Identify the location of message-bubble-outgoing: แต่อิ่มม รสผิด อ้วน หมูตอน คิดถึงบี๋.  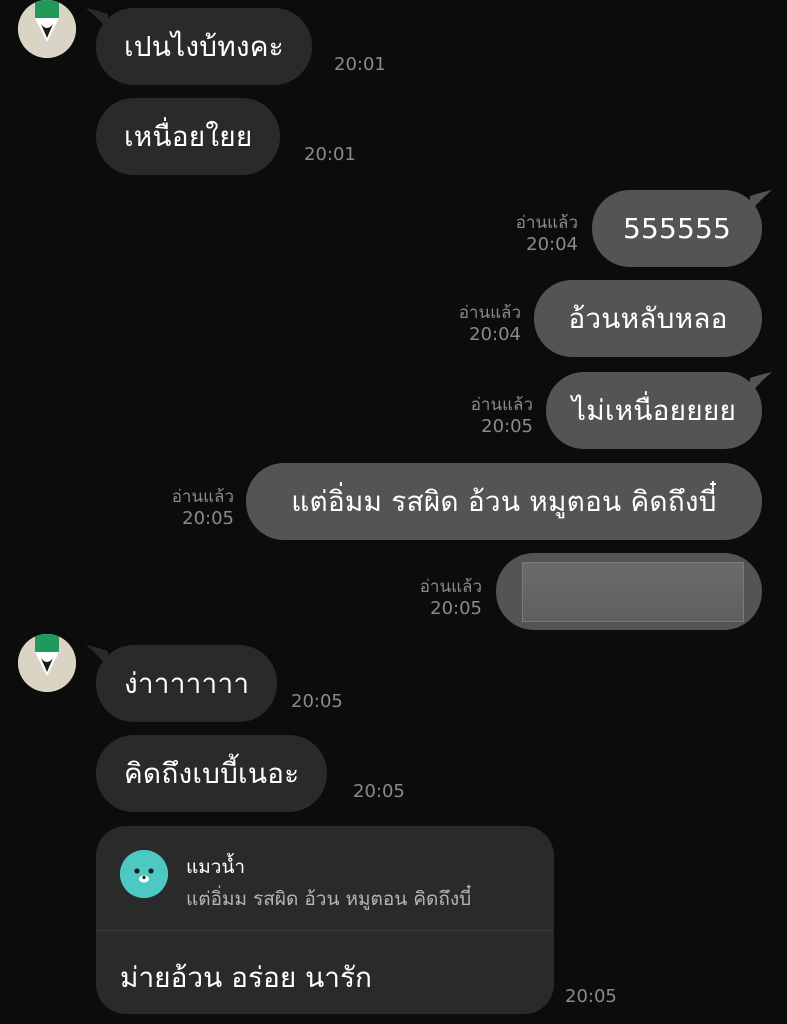
(504, 501).